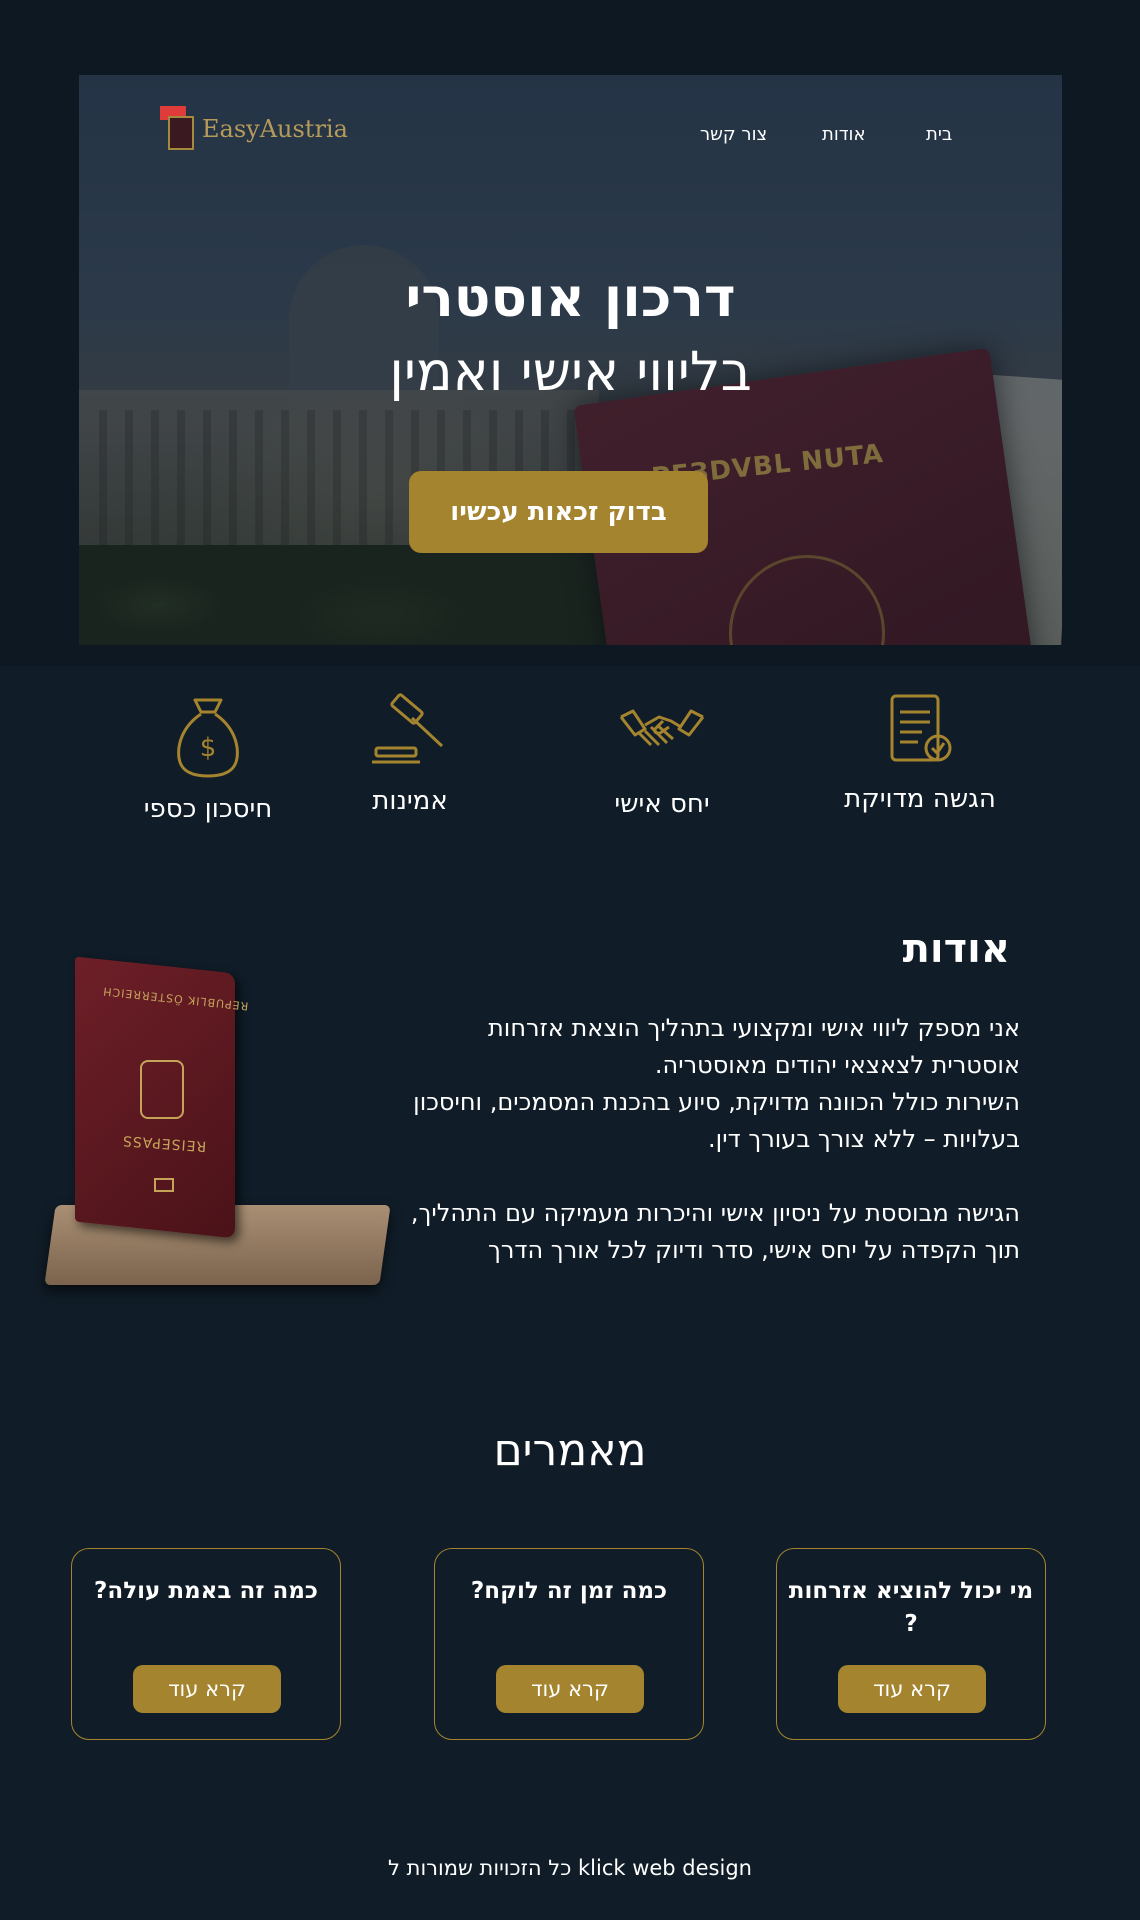 Image resolution: width=1140 pixels, height=1920 pixels. I want to click on logo-icon, so click(177, 129).